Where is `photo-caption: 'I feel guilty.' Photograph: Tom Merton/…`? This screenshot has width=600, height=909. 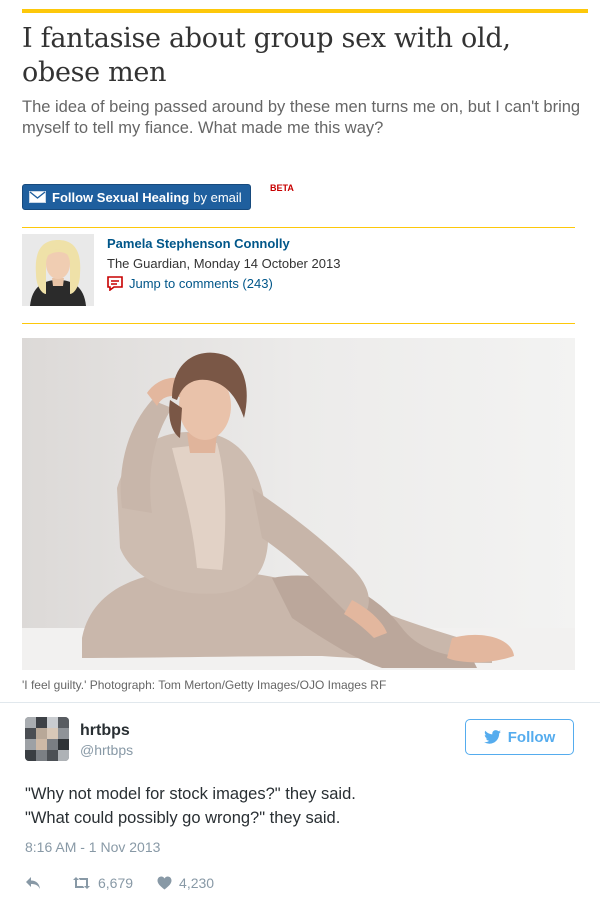 photo-caption: 'I feel guilty.' Photograph: Tom Merton/… is located at coordinates (204, 685).